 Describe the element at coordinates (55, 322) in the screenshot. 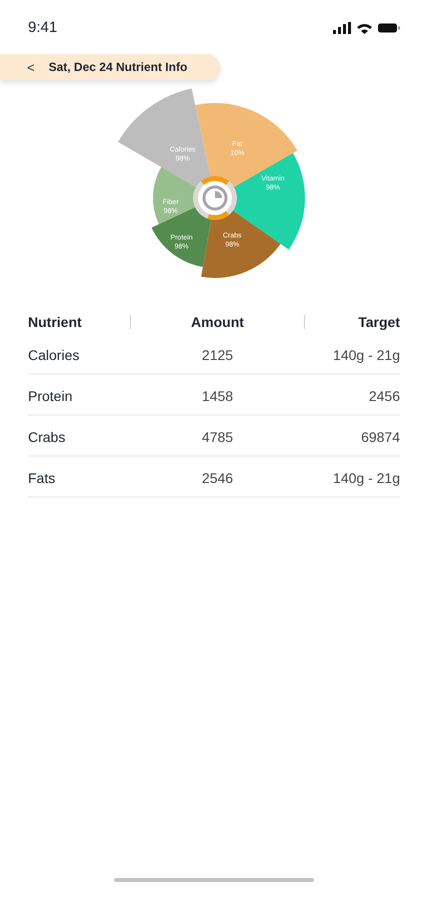

I see `column-header: Nutrient` at that location.